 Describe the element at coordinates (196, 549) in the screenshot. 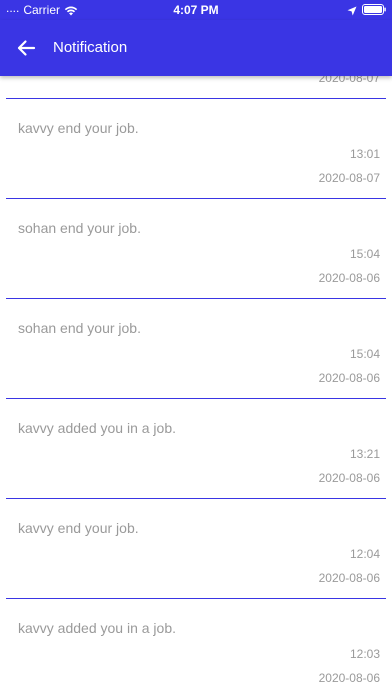

I see `notification-item: kavvy end your job. 12:04 2020-08-06` at that location.